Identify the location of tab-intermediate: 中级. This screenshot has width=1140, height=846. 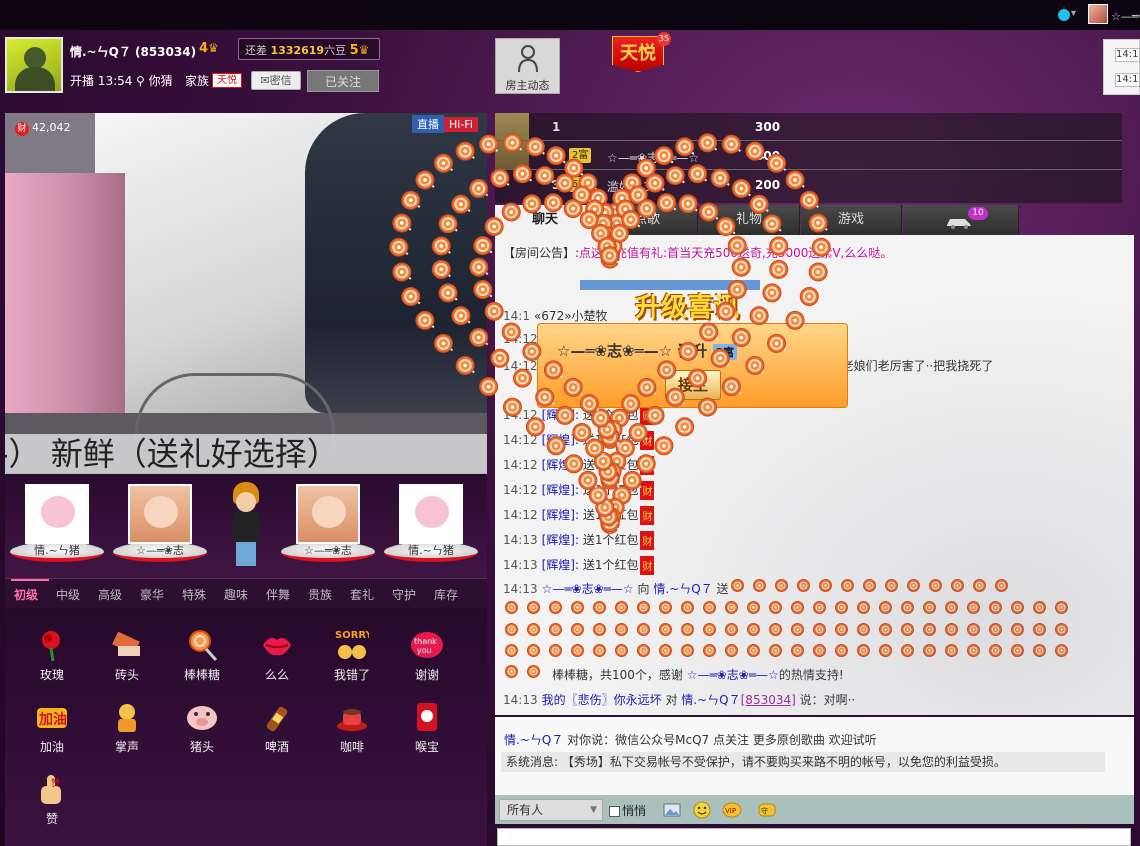
(68, 594).